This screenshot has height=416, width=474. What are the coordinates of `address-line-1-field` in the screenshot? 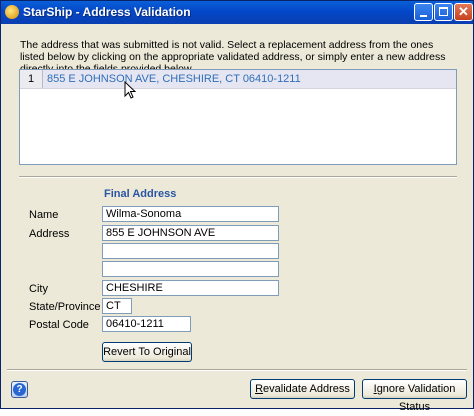 It's located at (190, 233).